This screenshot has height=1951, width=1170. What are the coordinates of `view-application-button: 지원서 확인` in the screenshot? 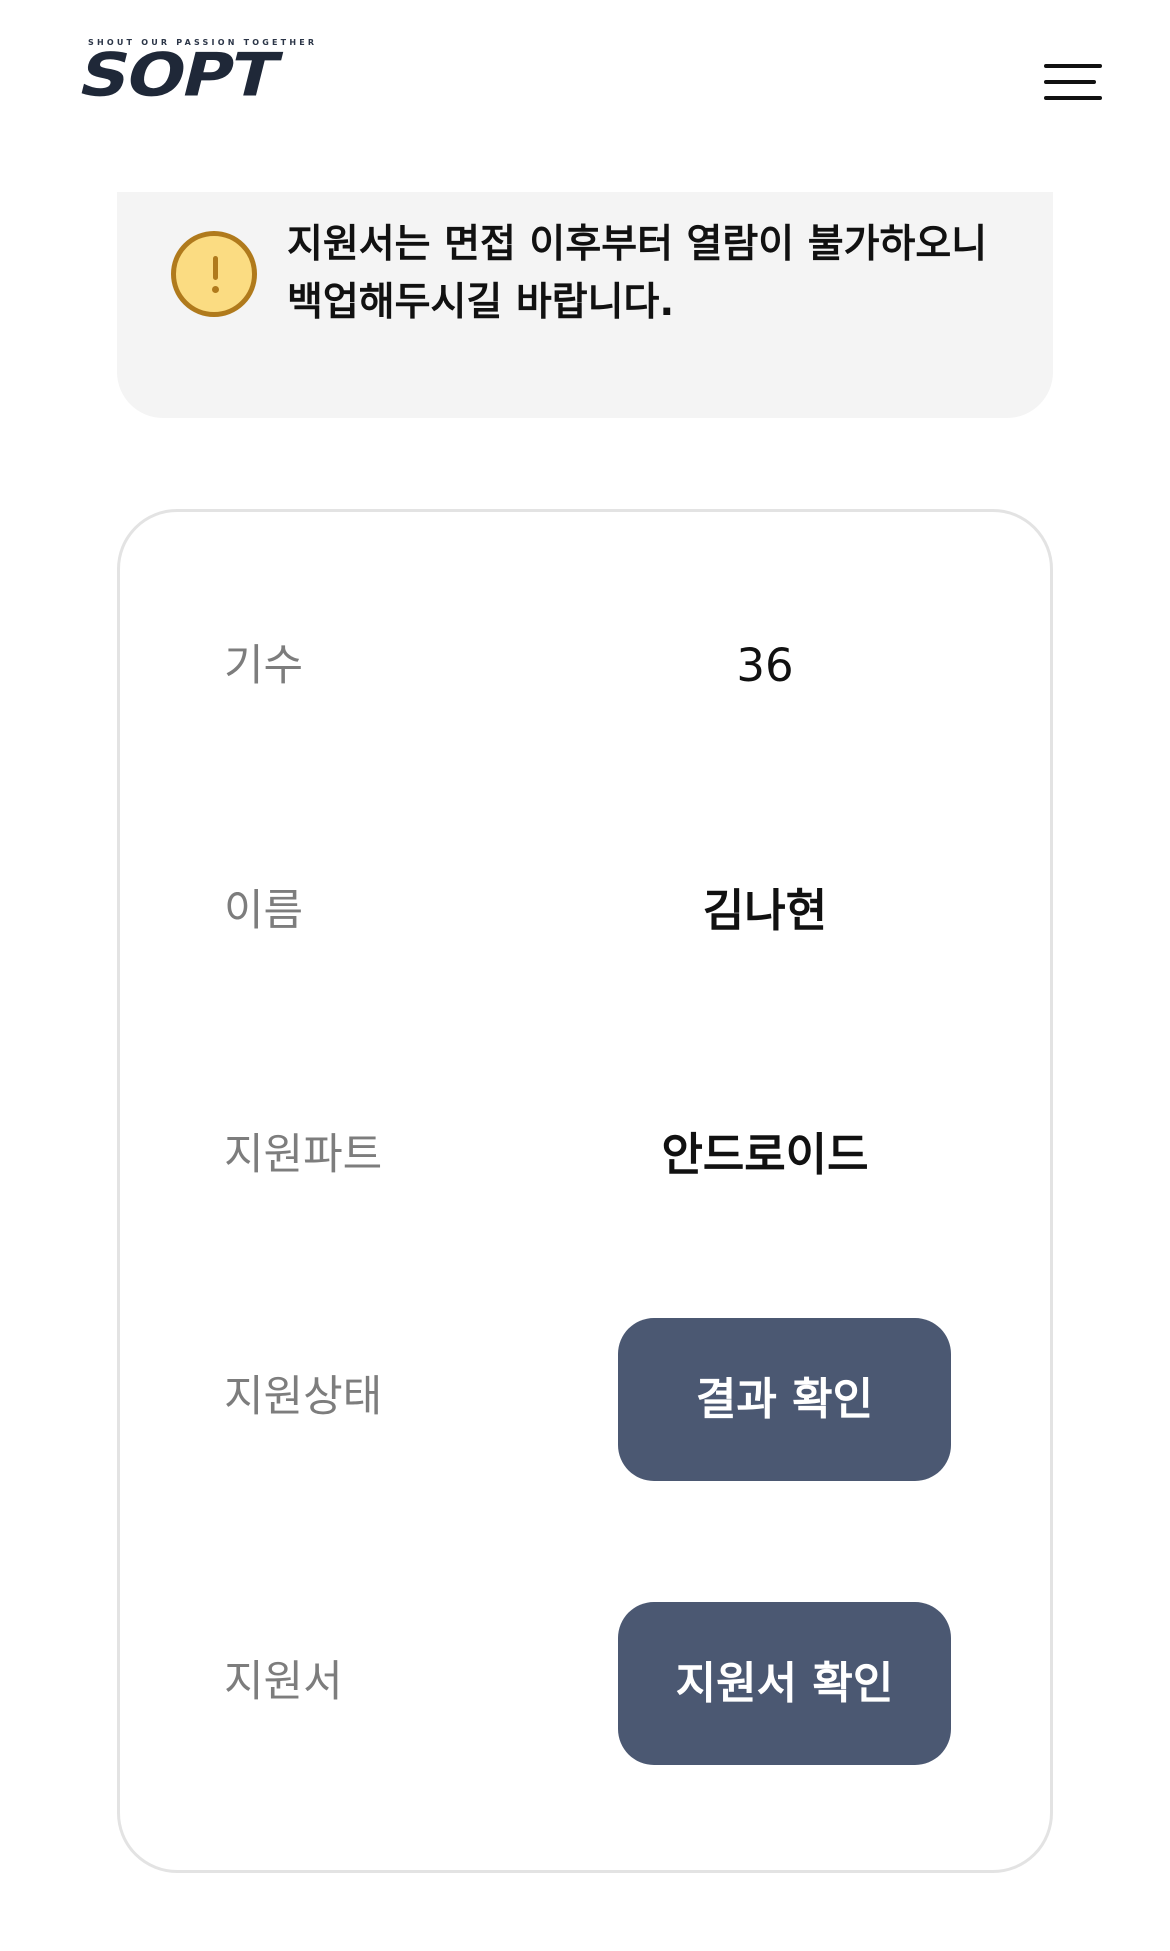 It's located at (784, 1683).